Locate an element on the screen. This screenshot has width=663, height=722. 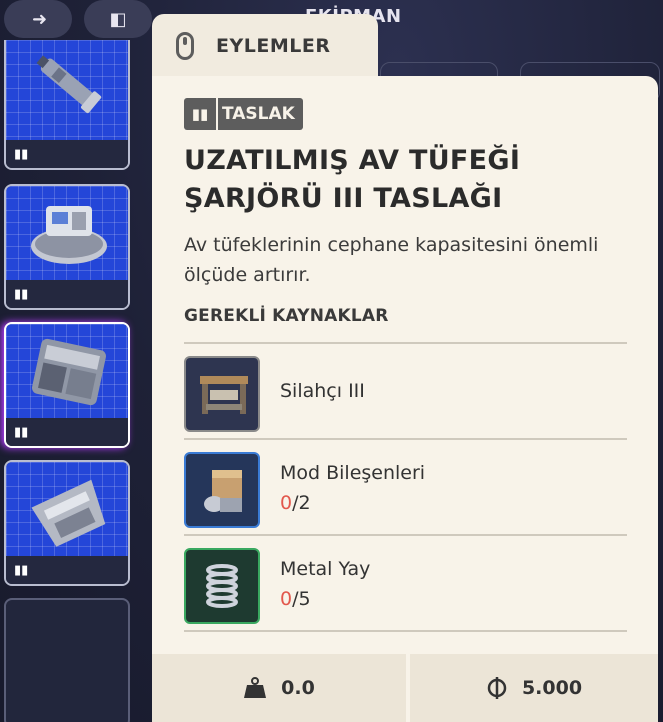
requirement-row: Metal Yay 0/5 is located at coordinates (405, 581).